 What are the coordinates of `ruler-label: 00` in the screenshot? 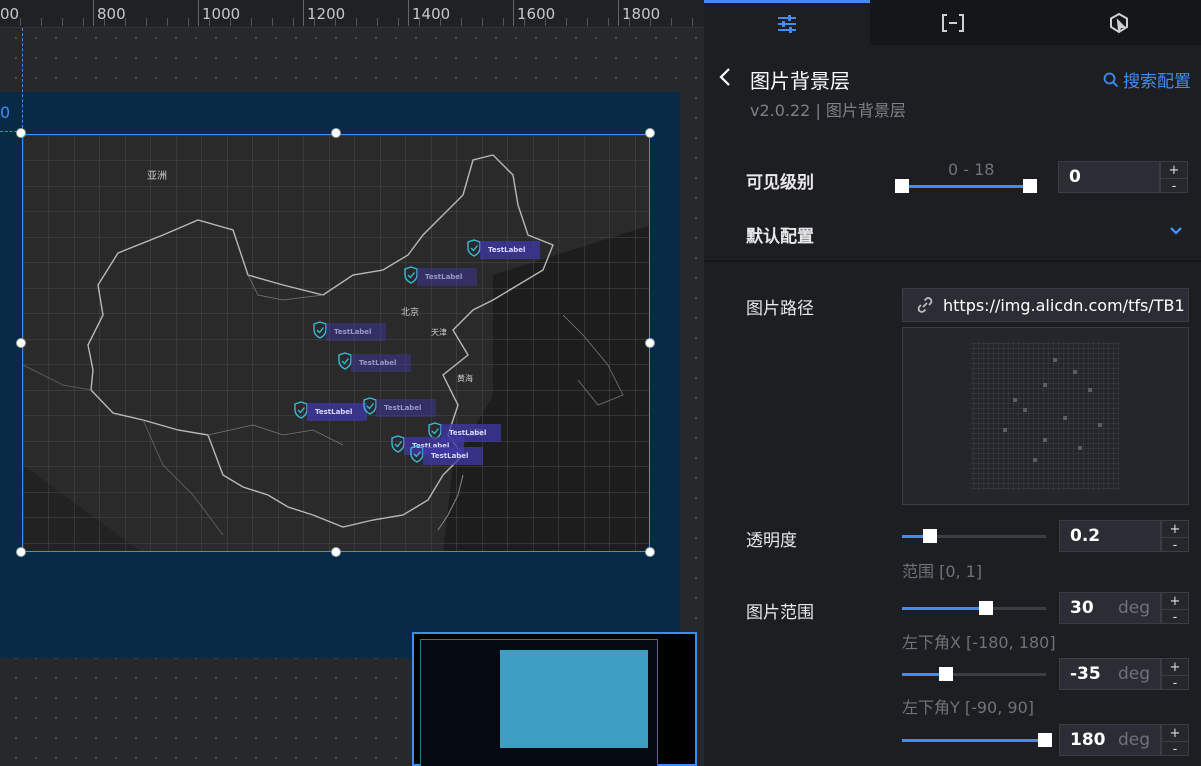 It's located at (10, 14).